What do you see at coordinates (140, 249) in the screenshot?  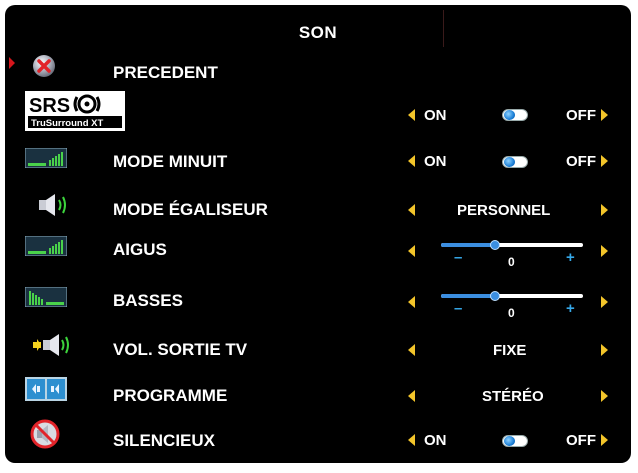 I see `row-label: AIGUS` at bounding box center [140, 249].